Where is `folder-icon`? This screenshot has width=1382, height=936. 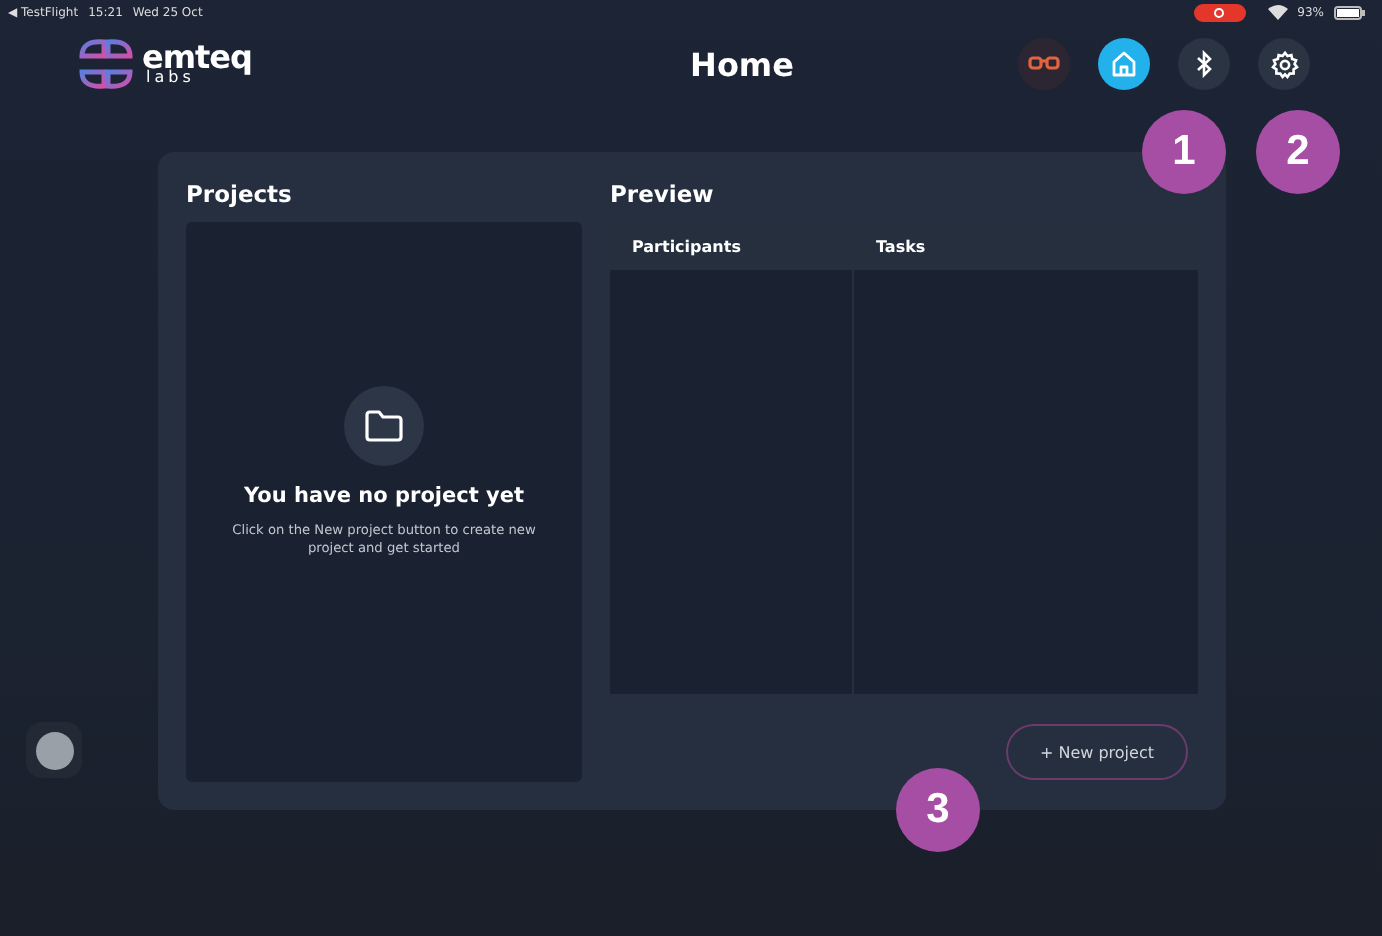
folder-icon is located at coordinates (384, 426).